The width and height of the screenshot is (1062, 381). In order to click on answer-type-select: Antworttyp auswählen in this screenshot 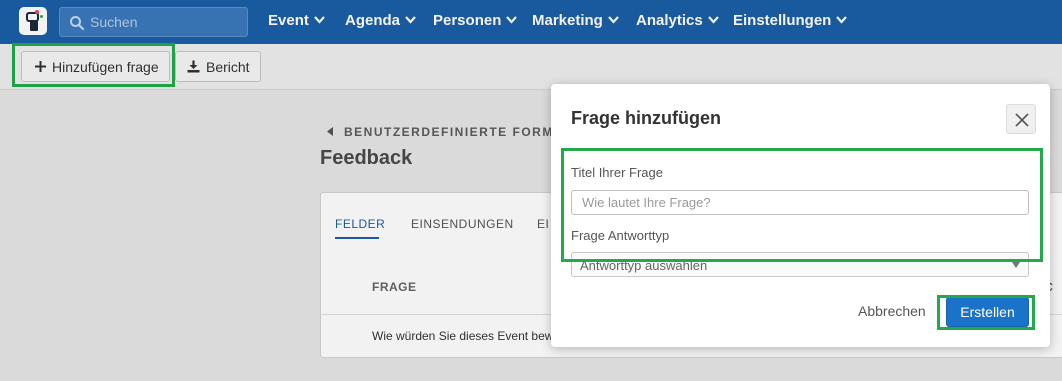, I will do `click(800, 264)`.